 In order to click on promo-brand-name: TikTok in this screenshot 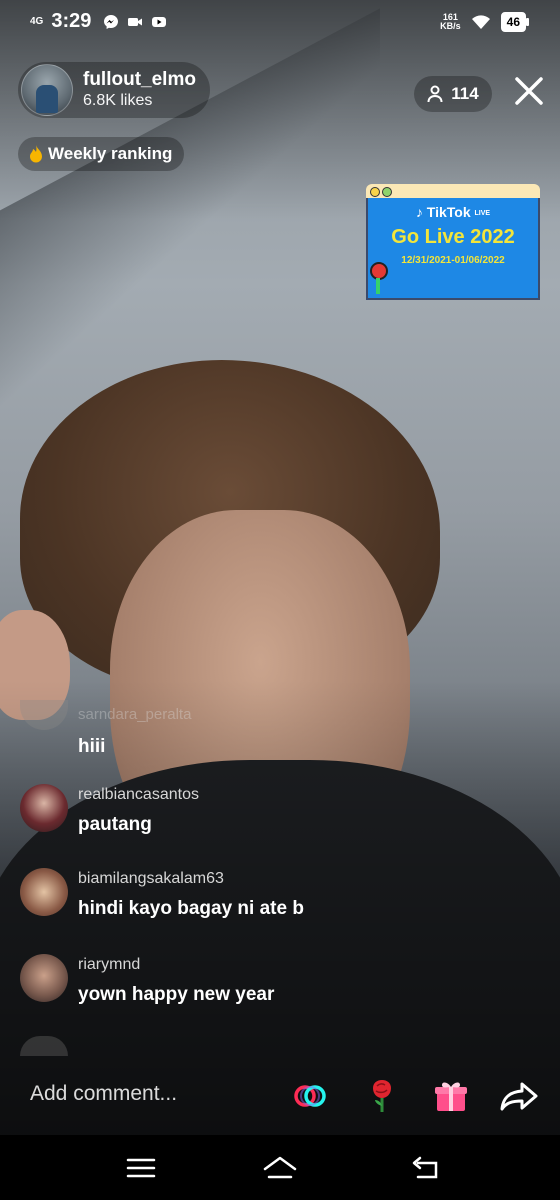, I will do `click(448, 212)`.